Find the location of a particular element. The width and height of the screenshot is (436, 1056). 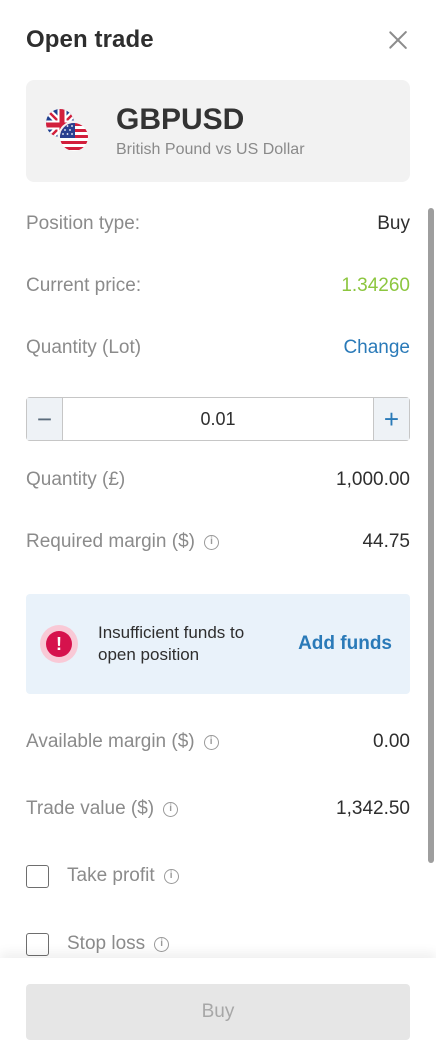

take-profit-row: Take profit i is located at coordinates (218, 876).